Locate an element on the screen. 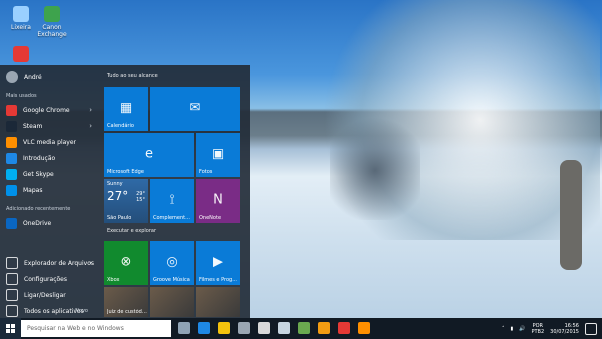 The height and width of the screenshot is (339, 602). app-steam: Steam › is located at coordinates (52, 126).